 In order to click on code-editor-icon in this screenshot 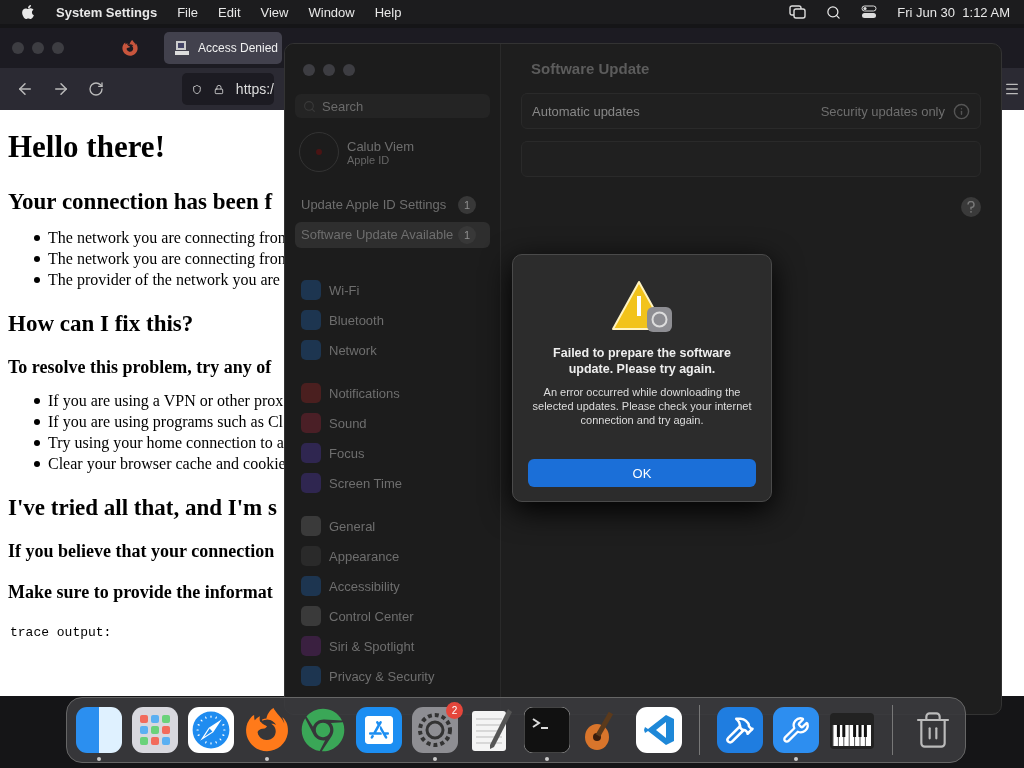, I will do `click(659, 730)`.